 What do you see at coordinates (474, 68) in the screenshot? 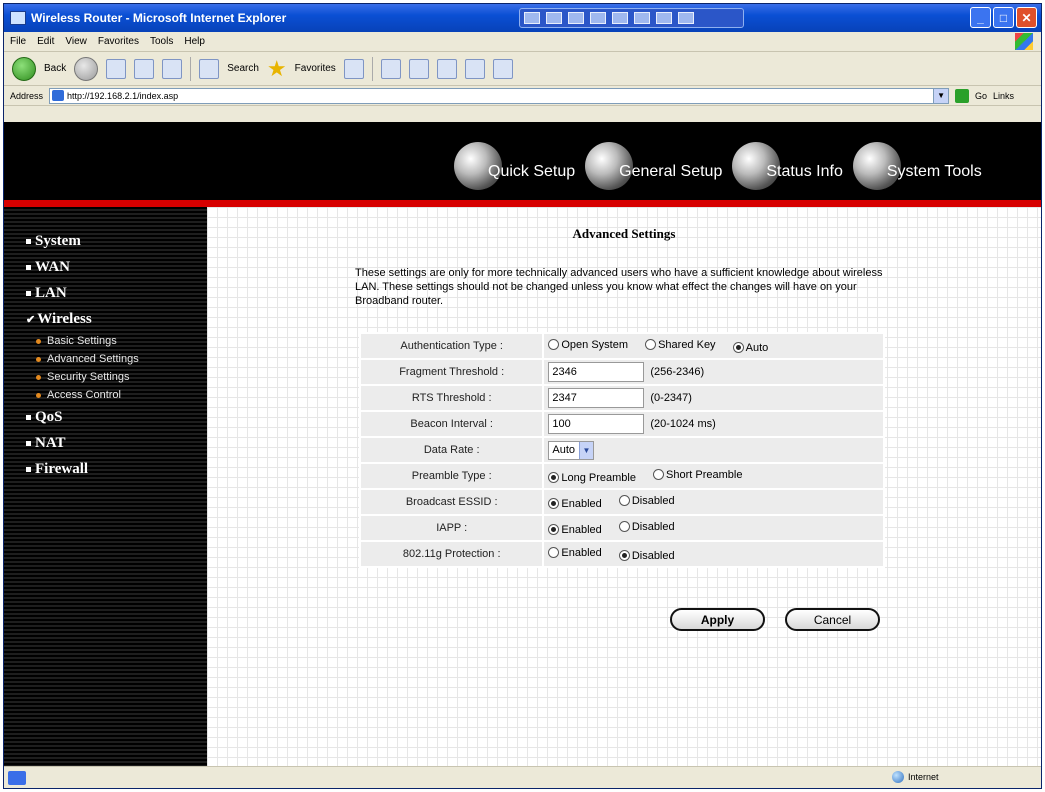
I see `folder-icon` at bounding box center [474, 68].